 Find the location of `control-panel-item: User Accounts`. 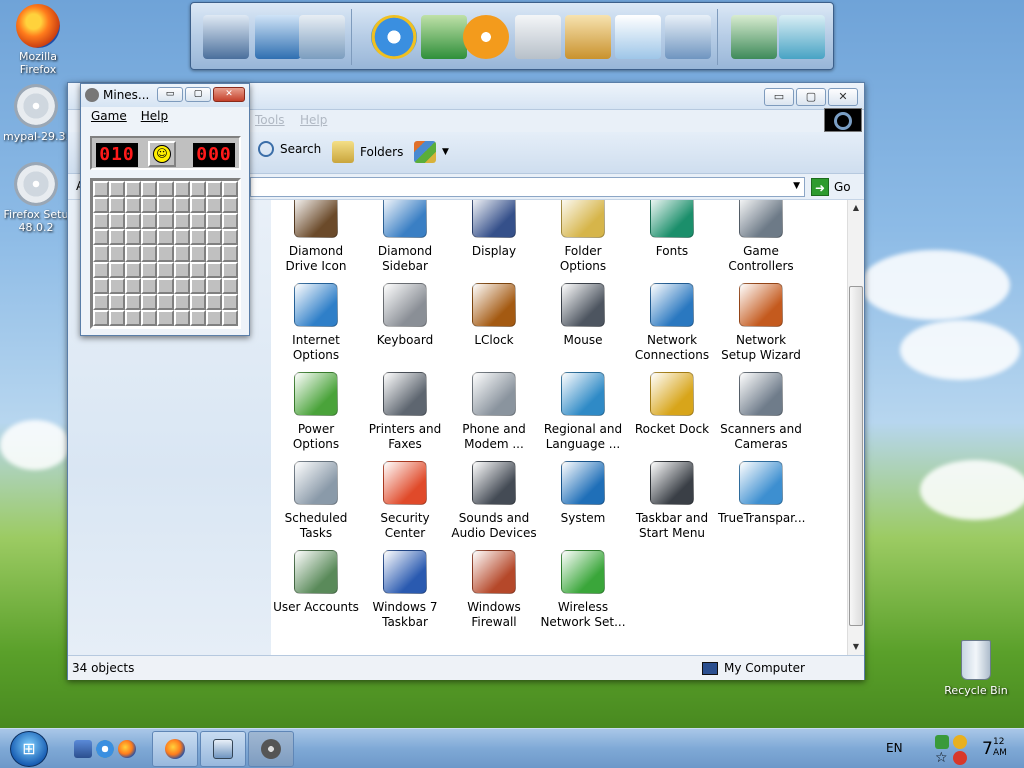

control-panel-item: User Accounts is located at coordinates (316, 582).